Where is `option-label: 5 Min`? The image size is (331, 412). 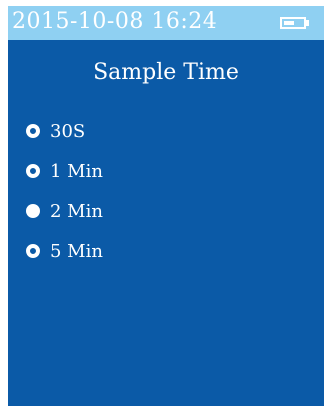 option-label: 5 Min is located at coordinates (76, 251).